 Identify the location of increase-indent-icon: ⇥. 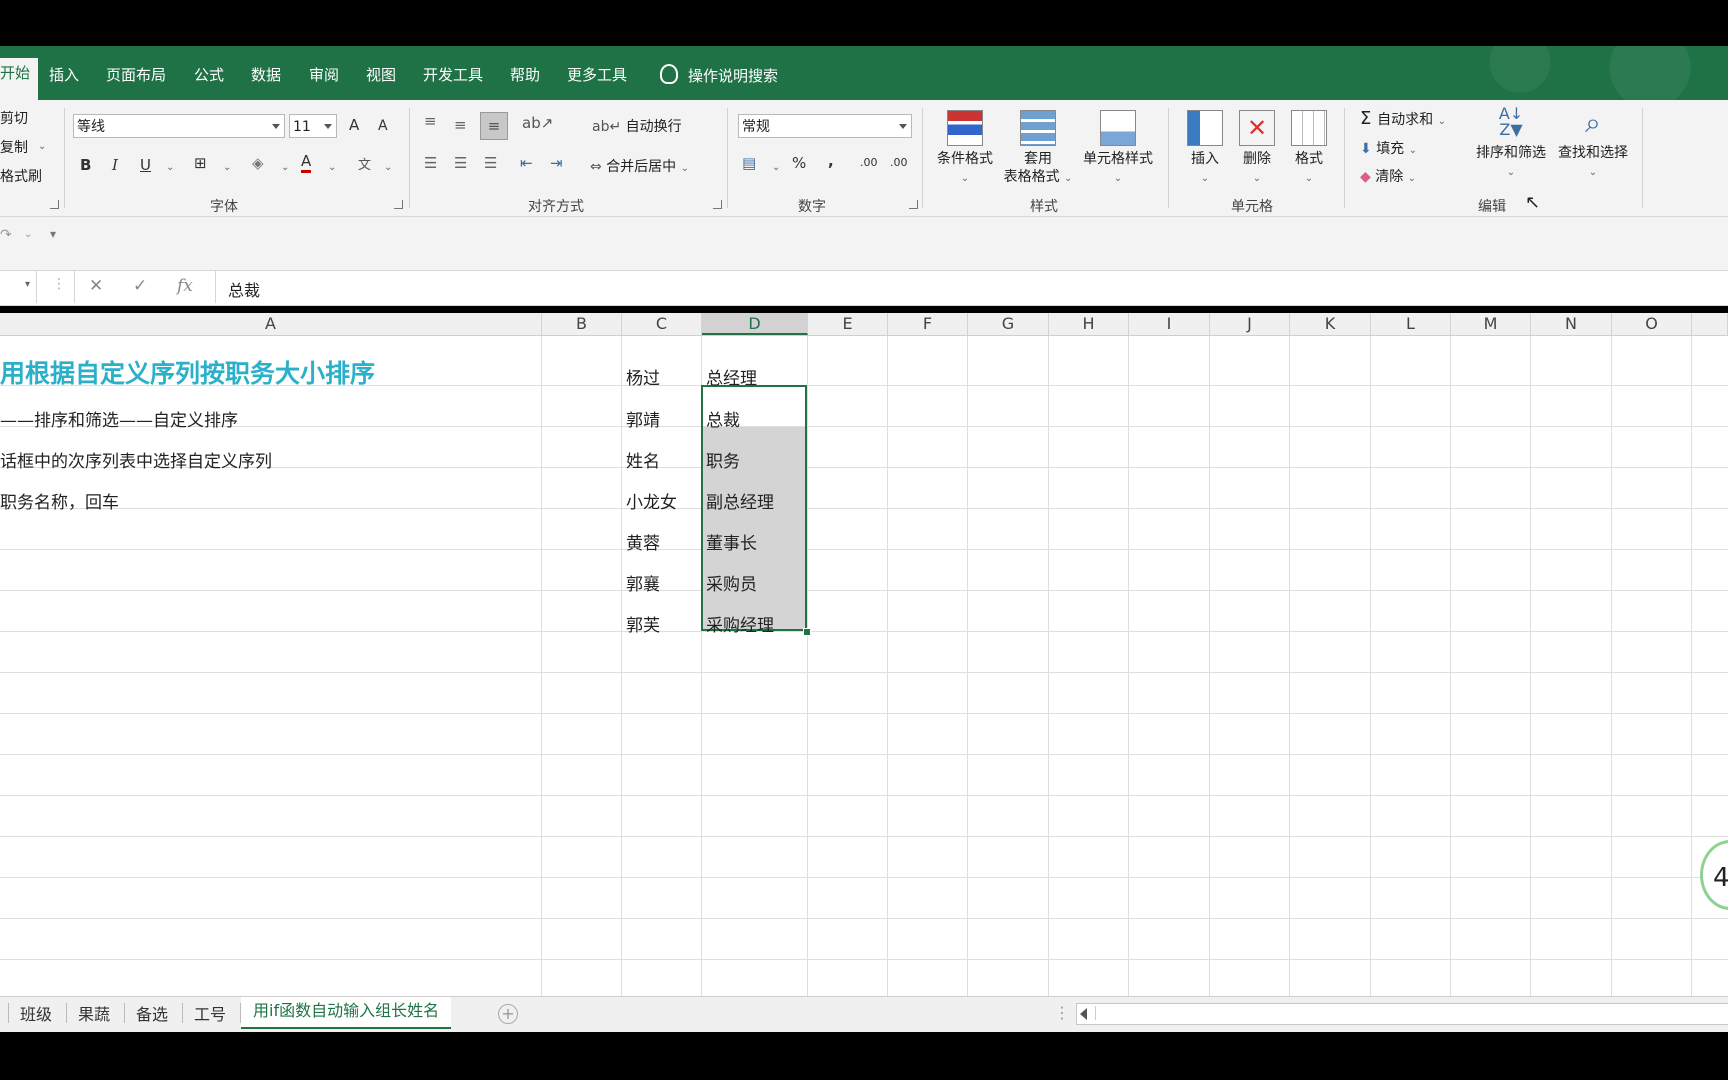
(556, 163).